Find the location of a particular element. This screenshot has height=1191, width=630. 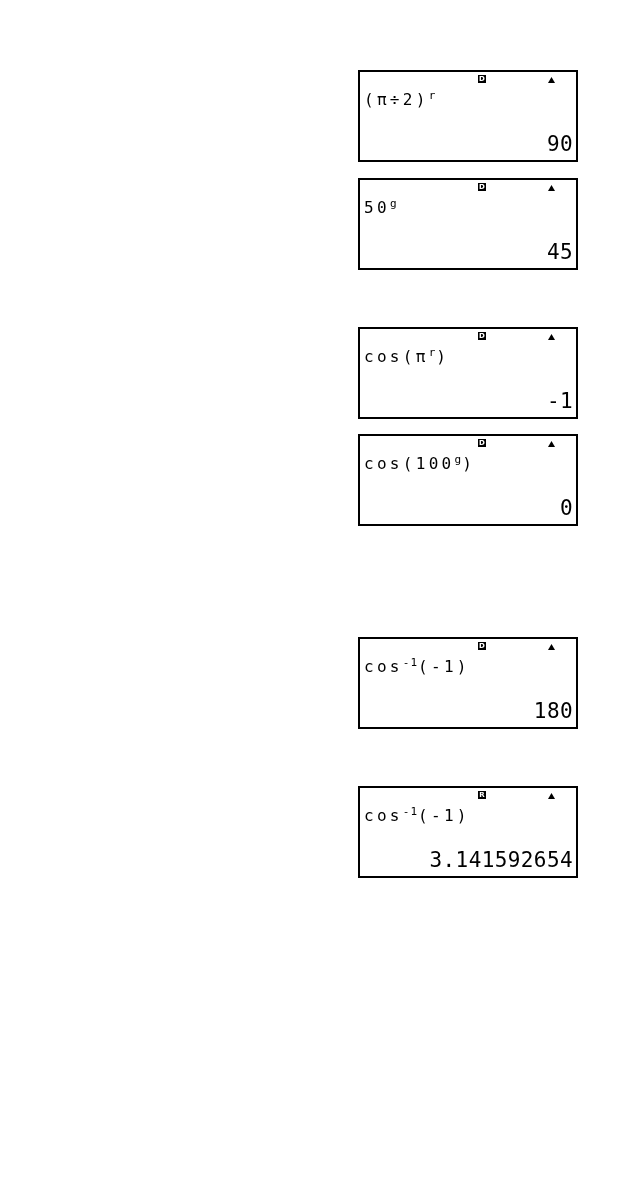

result-value: 0 is located at coordinates (566, 508).